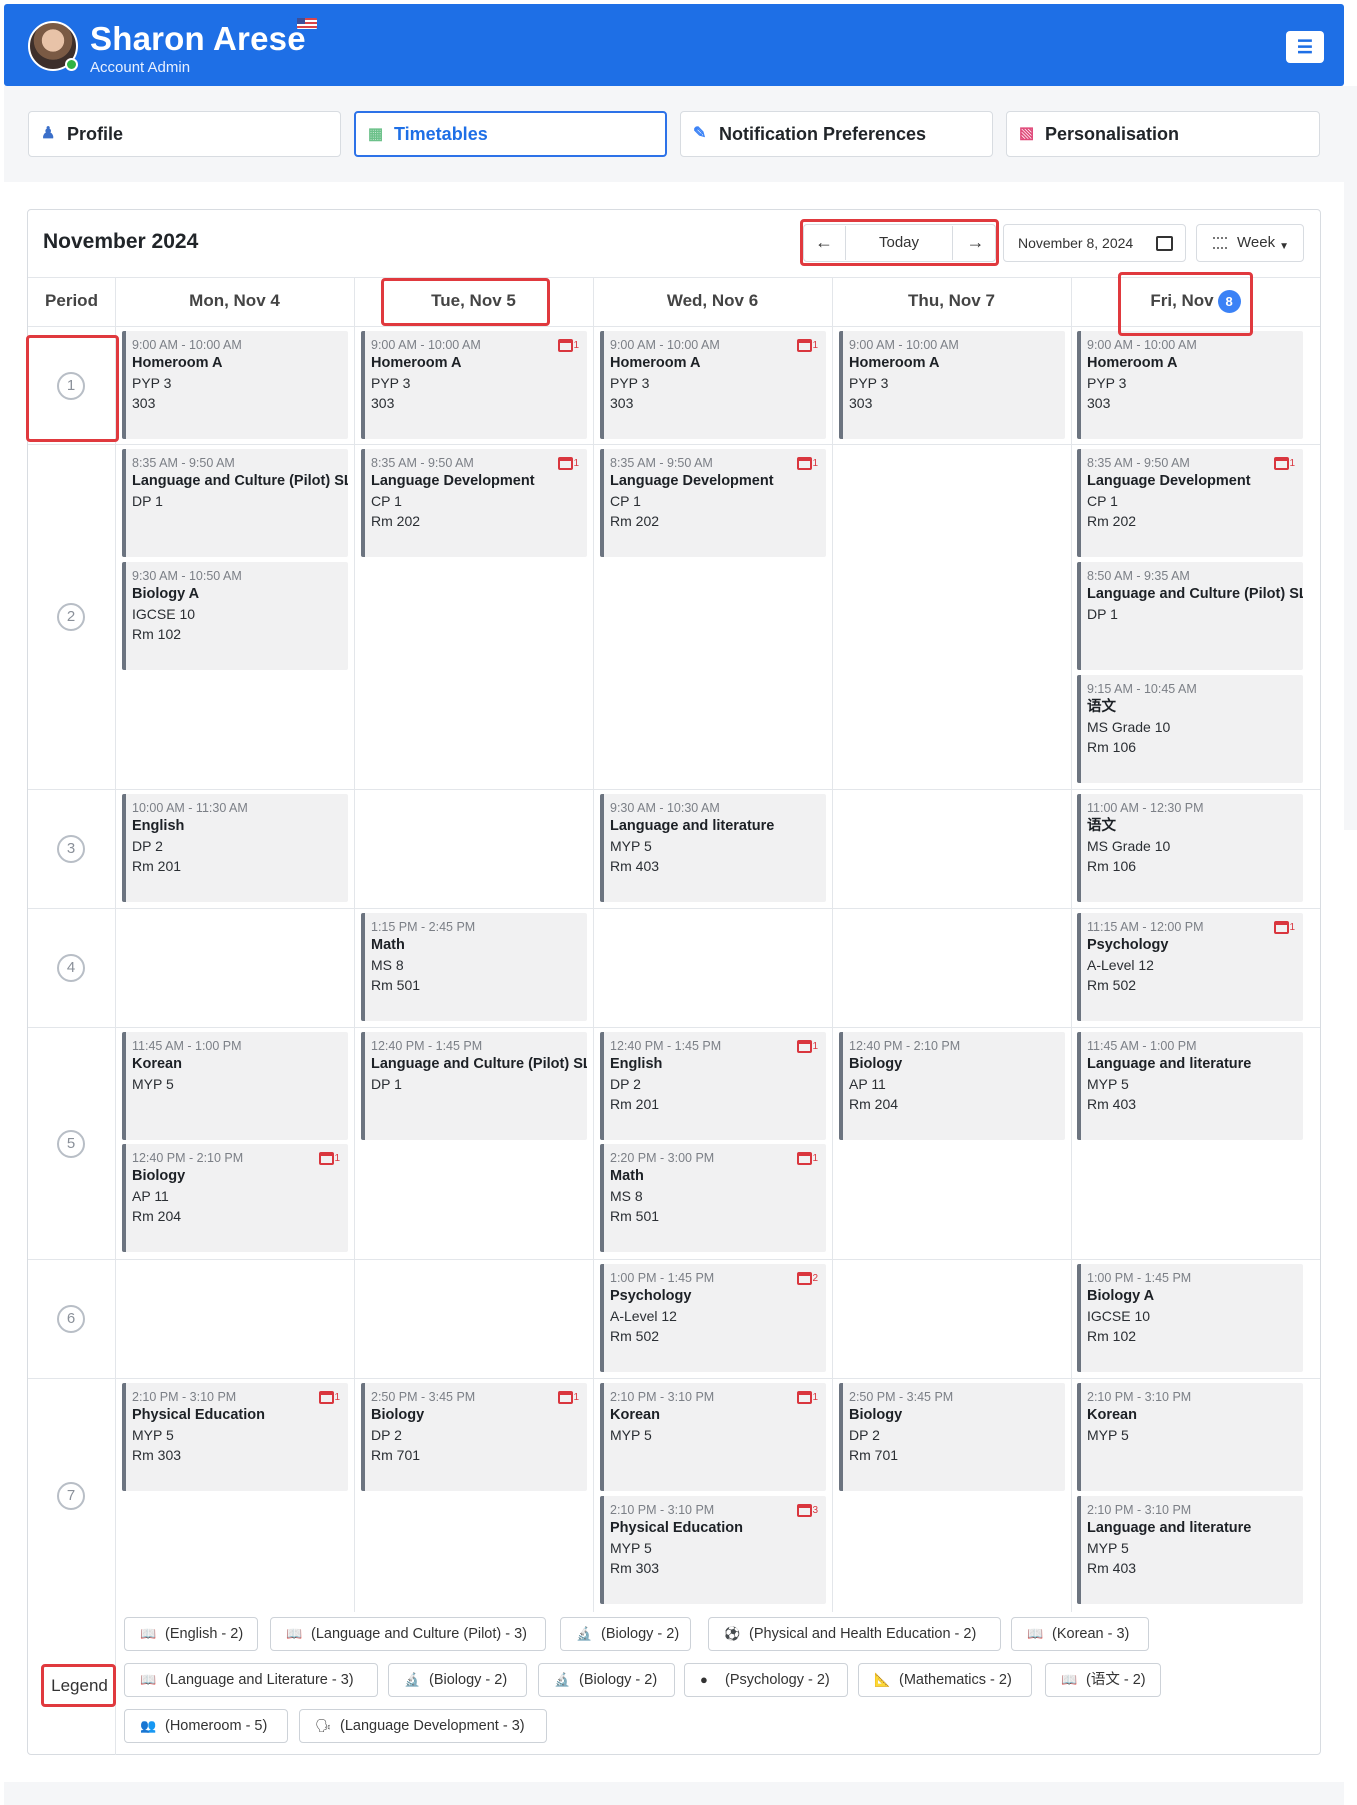 The width and height of the screenshot is (1357, 1805). I want to click on timetable-event: 2:10 PM - 3:10 PM Korean MYP 5 1, so click(713, 1437).